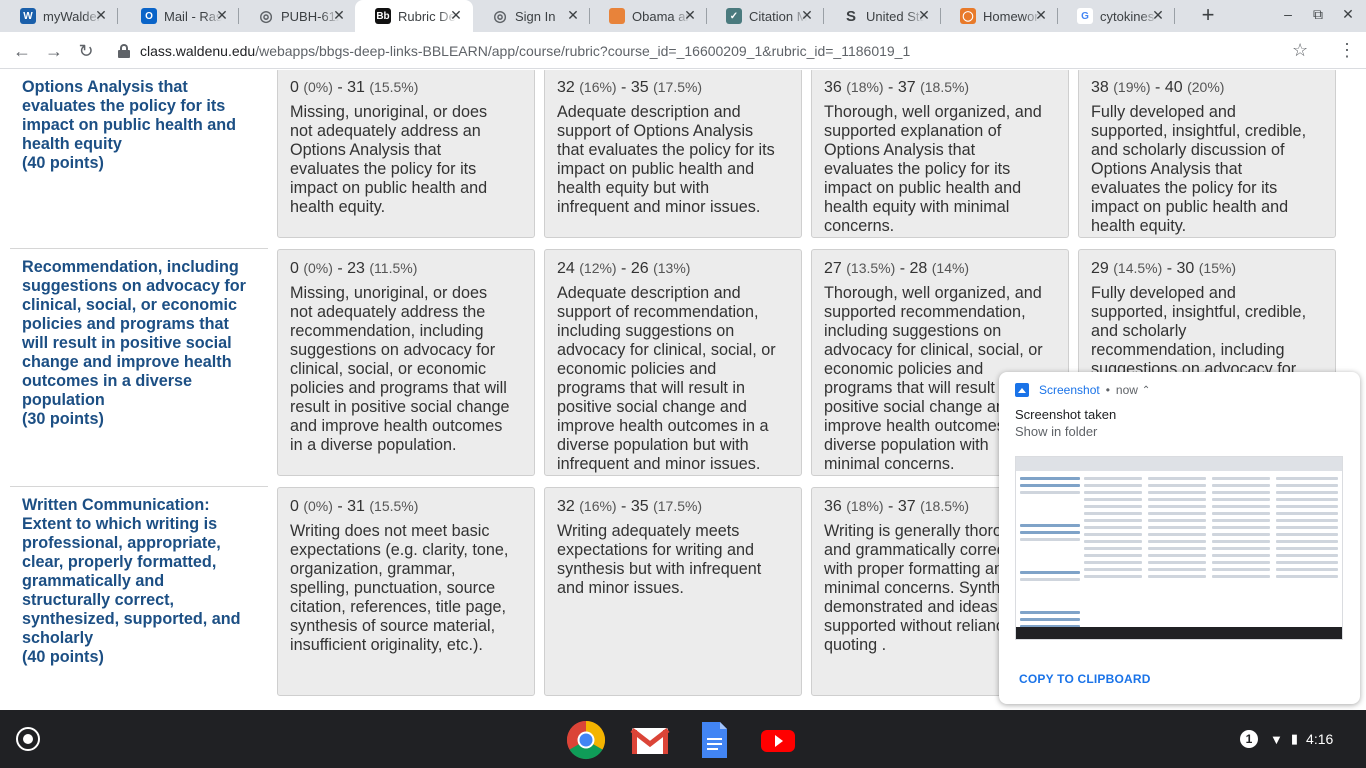 The width and height of the screenshot is (1366, 768). Describe the element at coordinates (59, 16) in the screenshot. I see `browser-tab: WmyWalden ✕` at that location.